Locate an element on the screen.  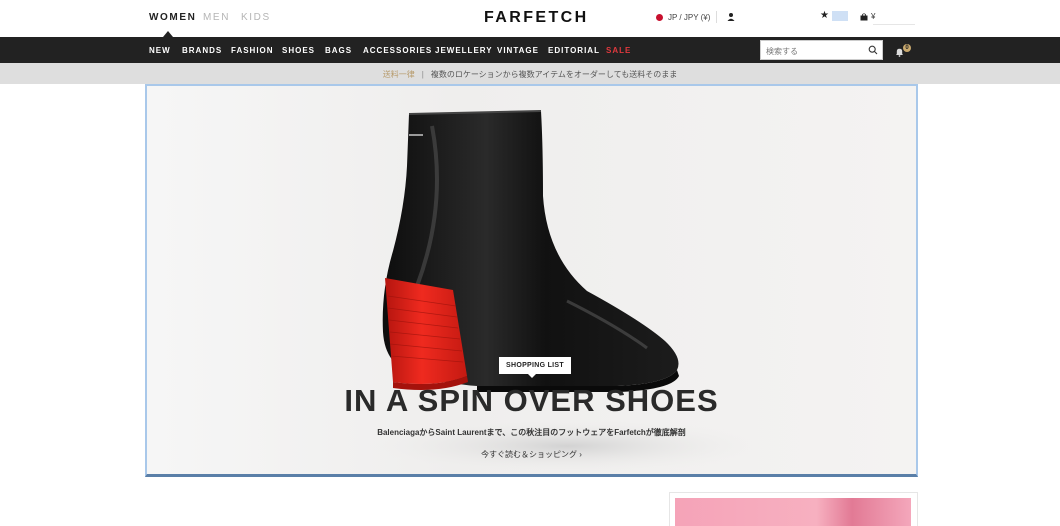
cart-currency: ¥ is located at coordinates (873, 16).